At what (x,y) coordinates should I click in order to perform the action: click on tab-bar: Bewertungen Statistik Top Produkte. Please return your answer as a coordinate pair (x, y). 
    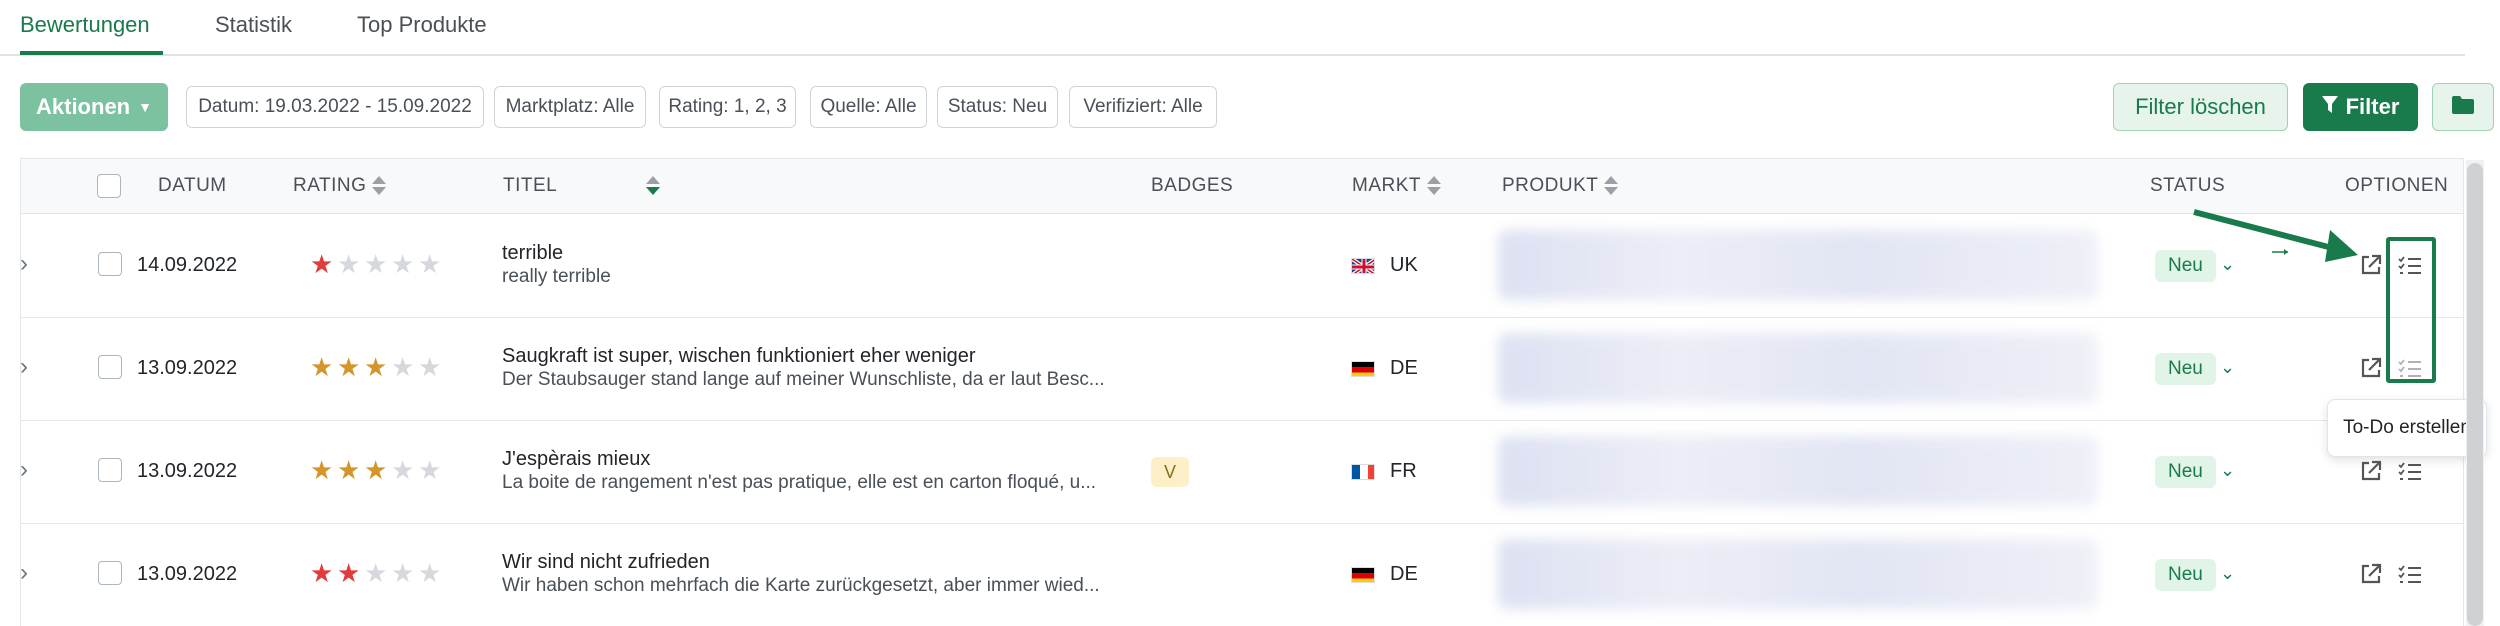
    Looking at the image, I should click on (1232, 28).